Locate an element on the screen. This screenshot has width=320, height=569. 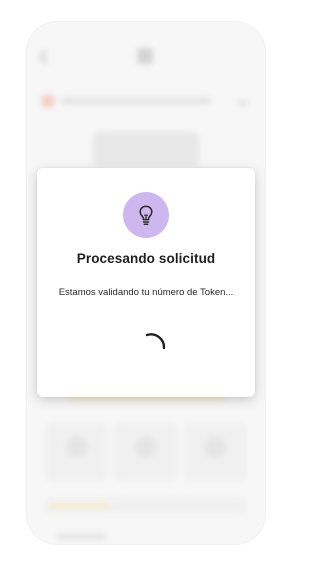
background-tiles is located at coordinates (146, 452).